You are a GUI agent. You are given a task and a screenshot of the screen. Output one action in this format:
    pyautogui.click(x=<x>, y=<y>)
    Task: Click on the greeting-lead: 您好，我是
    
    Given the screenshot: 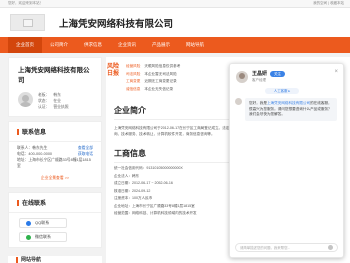 What is the action you would take?
    pyautogui.click(x=258, y=103)
    